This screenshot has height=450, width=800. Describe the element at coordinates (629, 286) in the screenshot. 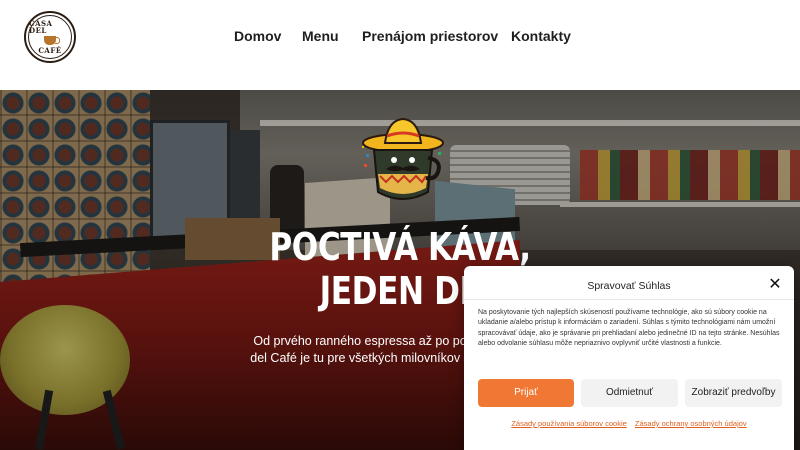

I see `consent-title: Spravovať Súhlas` at that location.